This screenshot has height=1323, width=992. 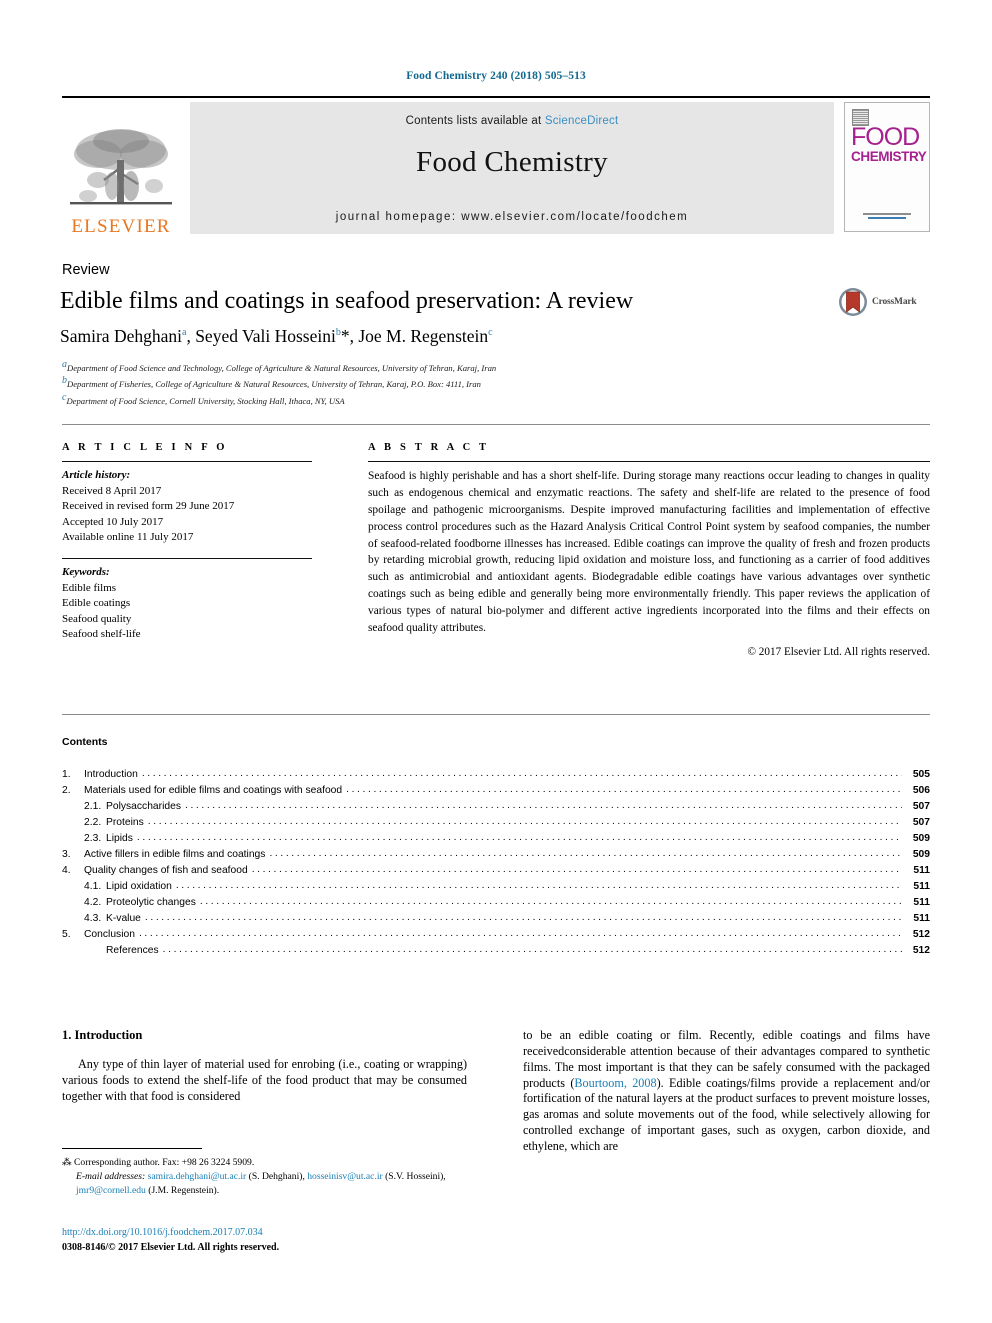 What do you see at coordinates (197, 1176) in the screenshot?
I see `email-dehghani: samira.dehghani@ut.ac.ir` at bounding box center [197, 1176].